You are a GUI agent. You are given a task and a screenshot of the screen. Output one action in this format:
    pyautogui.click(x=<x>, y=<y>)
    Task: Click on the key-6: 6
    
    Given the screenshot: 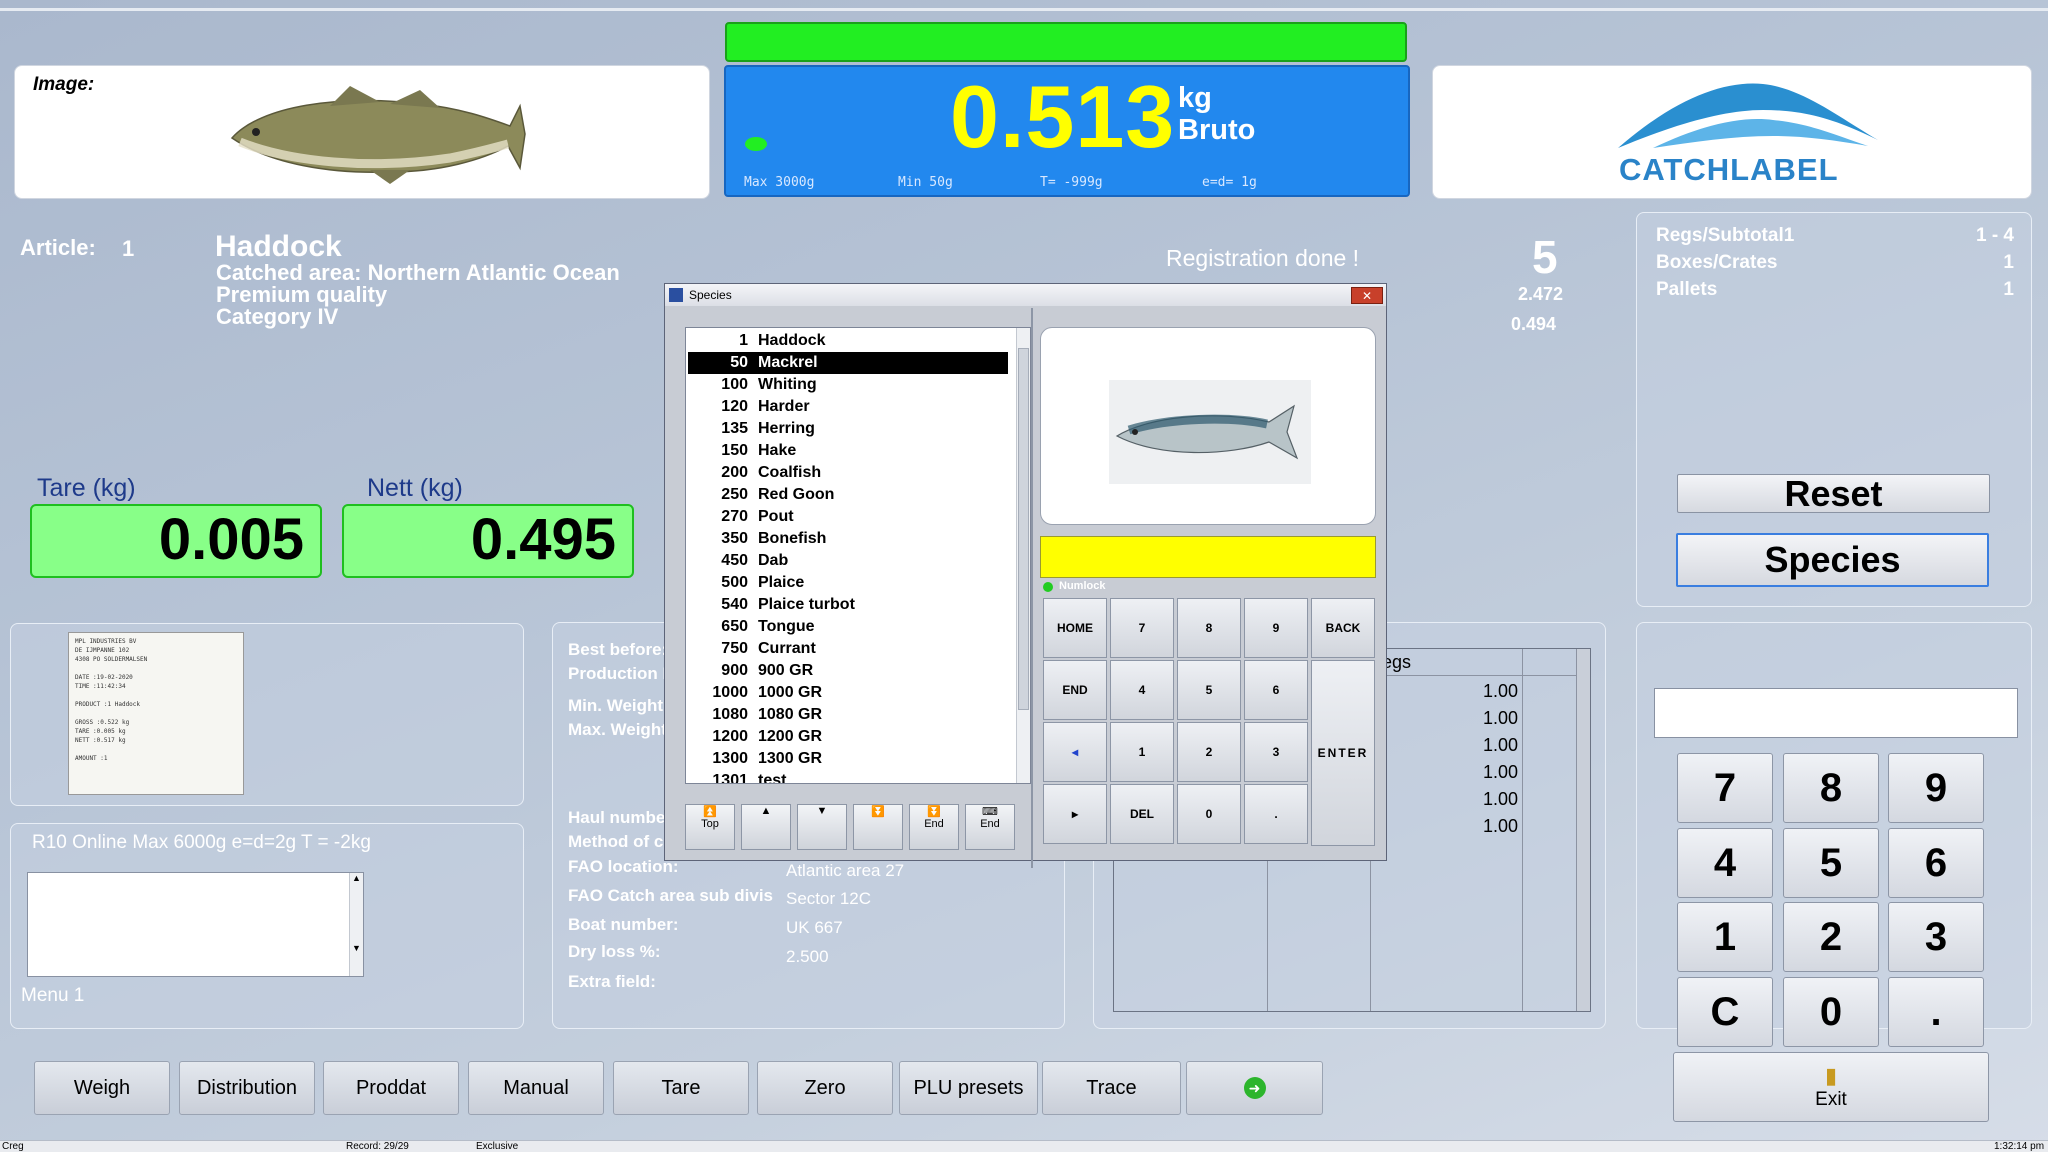 What is the action you would take?
    pyautogui.click(x=1936, y=863)
    